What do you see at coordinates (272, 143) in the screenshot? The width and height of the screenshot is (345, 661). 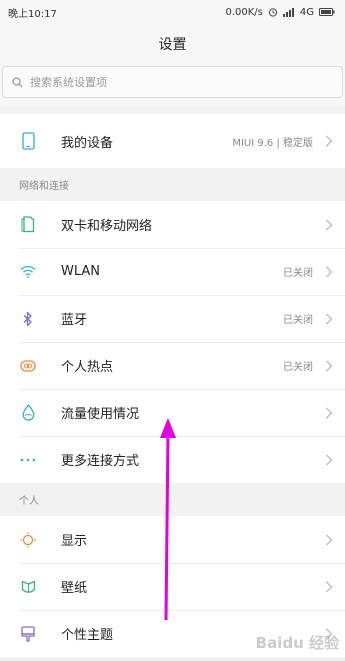 I see `my-device-version: MIUI 9.6 | 稳定版` at bounding box center [272, 143].